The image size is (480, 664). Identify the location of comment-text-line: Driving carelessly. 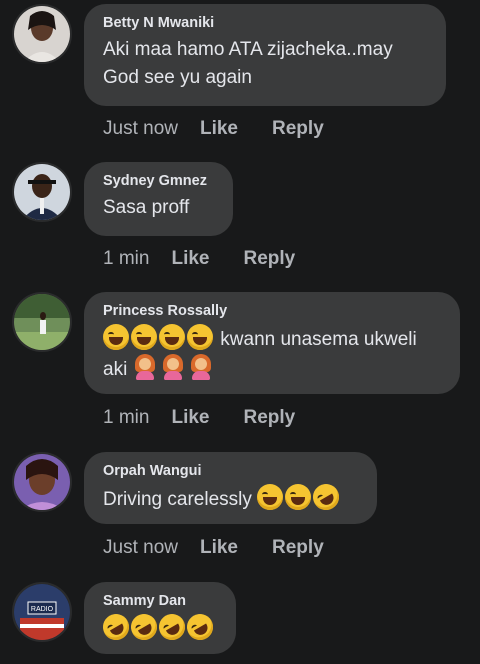
(177, 499).